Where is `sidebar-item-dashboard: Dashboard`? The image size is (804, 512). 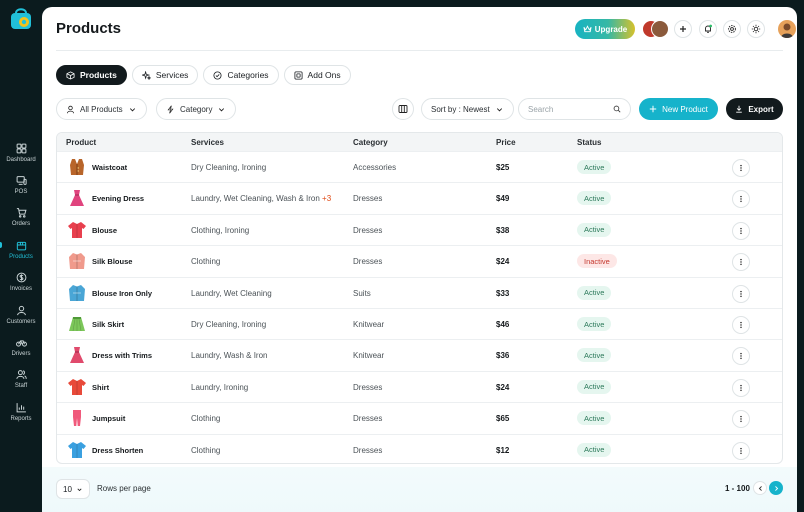
sidebar-item-dashboard: Dashboard is located at coordinates (21, 156).